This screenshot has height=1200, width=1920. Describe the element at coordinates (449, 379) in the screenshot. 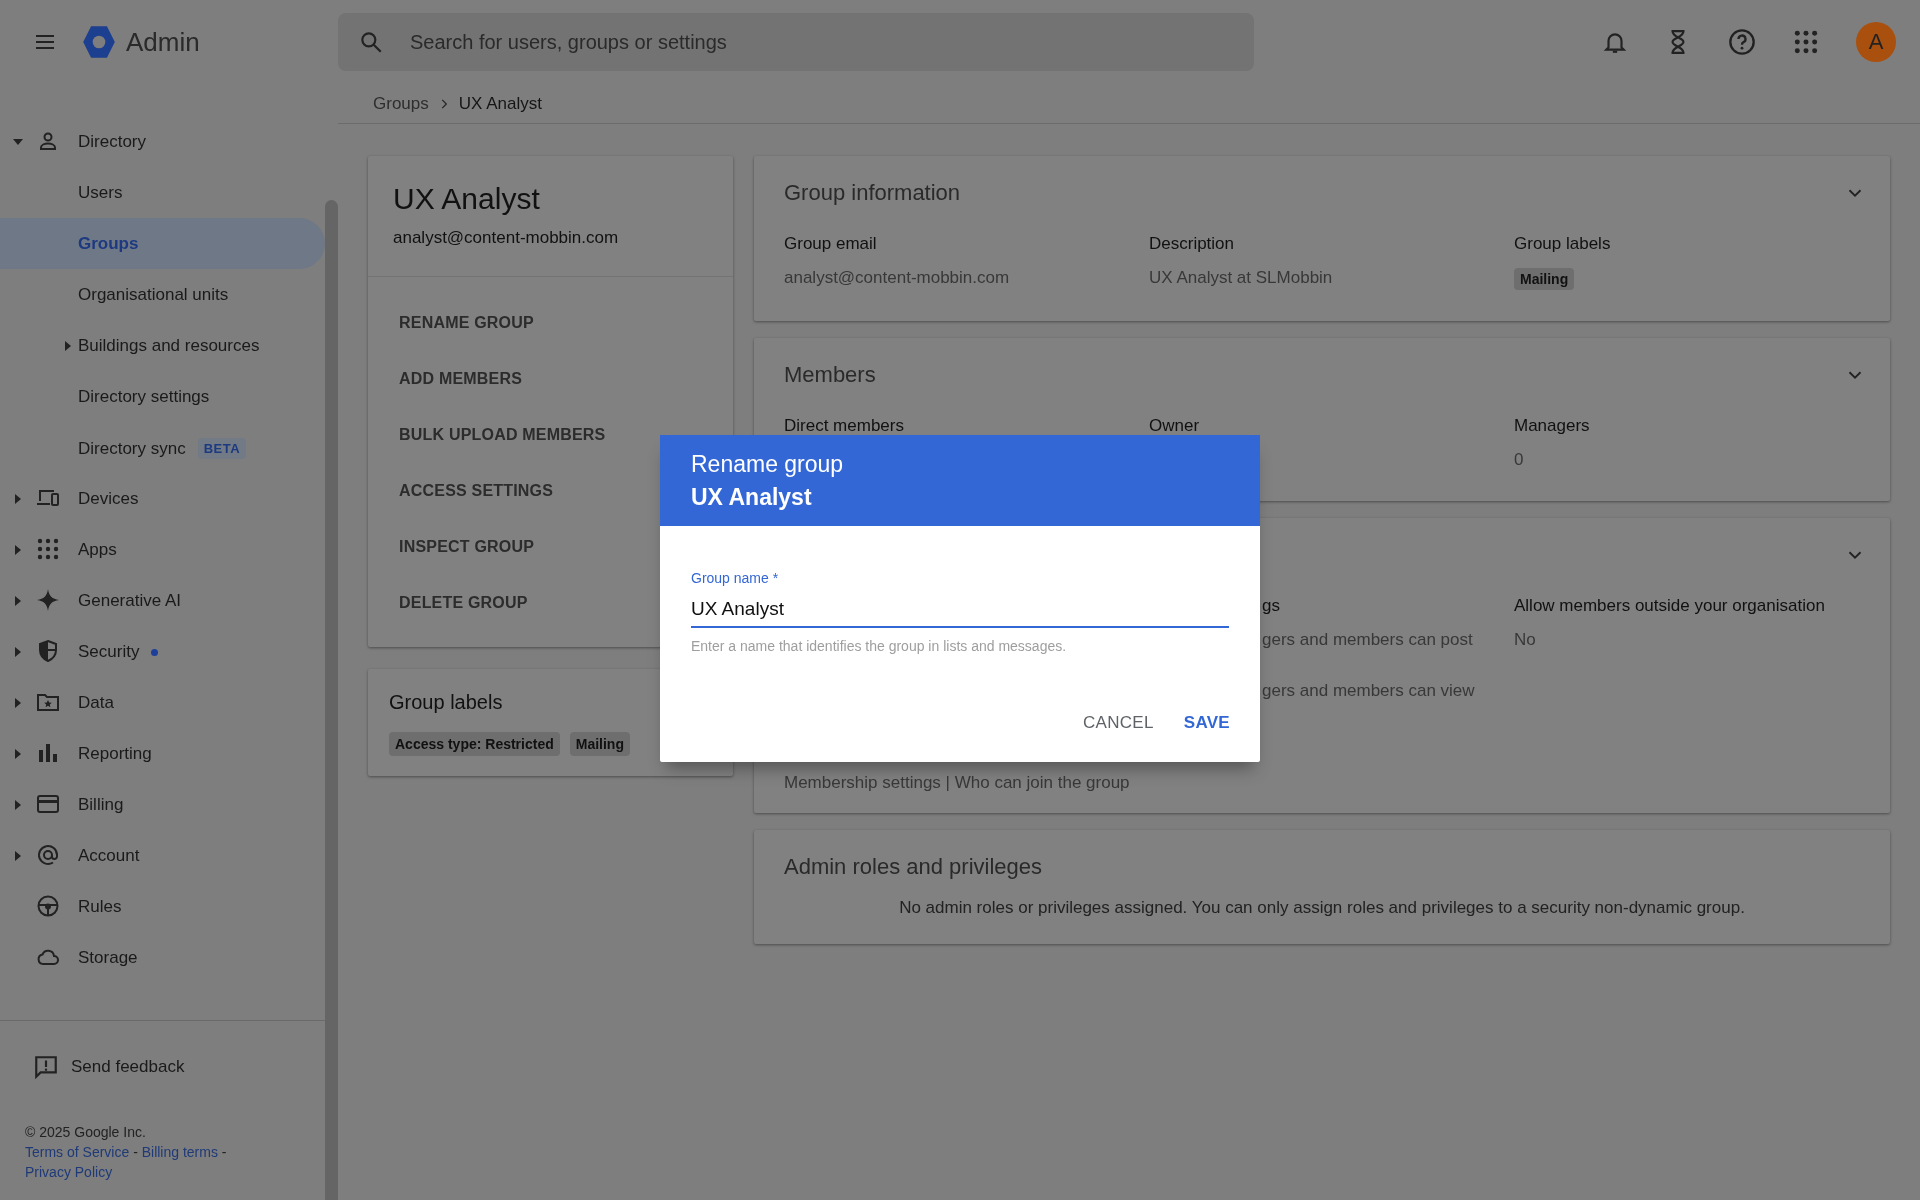

I see `action-button: ADD MEMBERS` at that location.